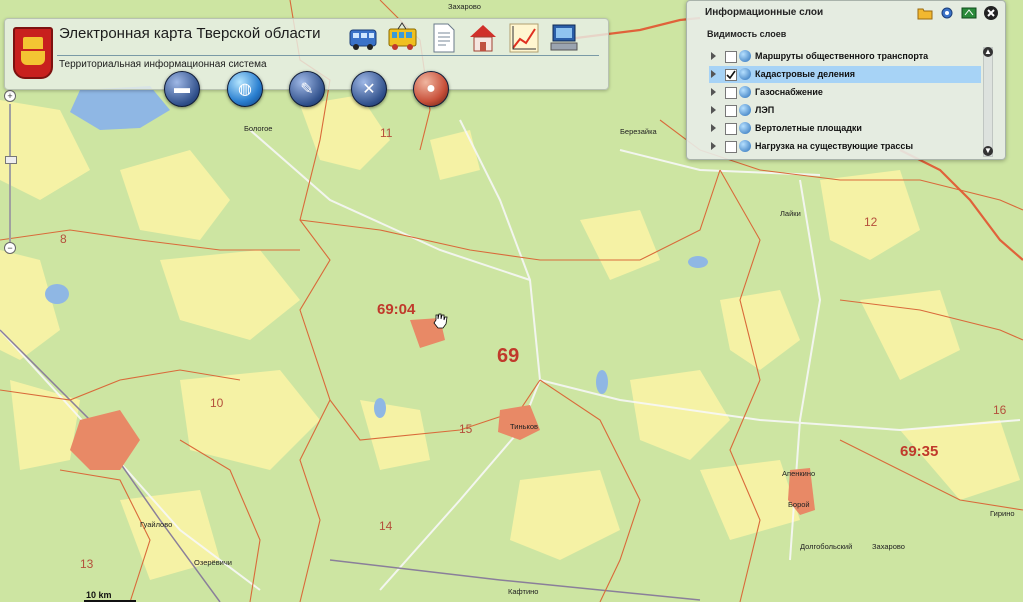 Image resolution: width=1023 pixels, height=602 pixels. What do you see at coordinates (386, 526) in the screenshot?
I see `quarter-number: 14` at bounding box center [386, 526].